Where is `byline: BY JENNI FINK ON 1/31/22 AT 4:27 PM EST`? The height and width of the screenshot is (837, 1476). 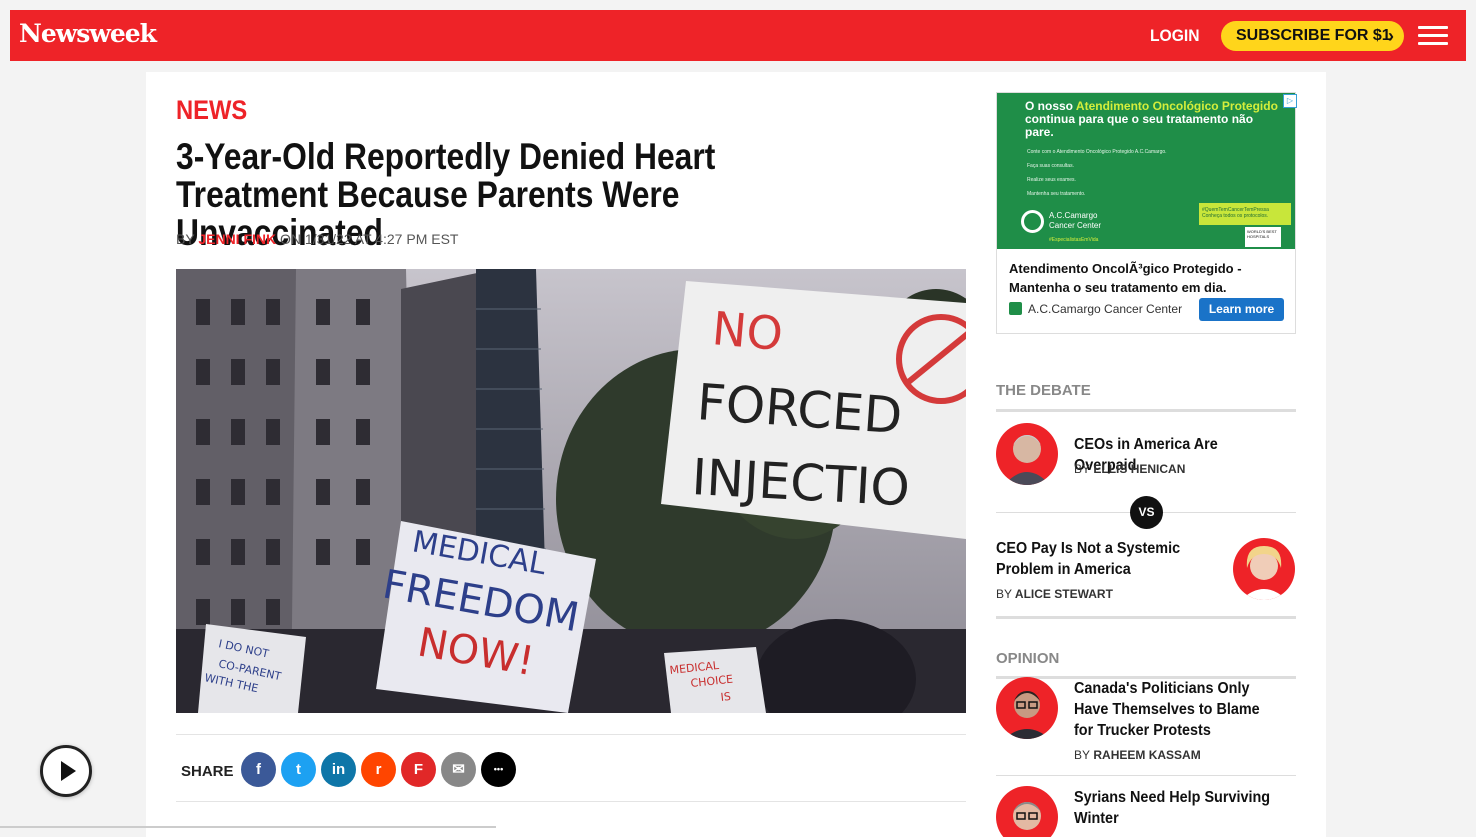
byline: BY JENNI FINK ON 1/31/22 AT 4:27 PM EST is located at coordinates (317, 239).